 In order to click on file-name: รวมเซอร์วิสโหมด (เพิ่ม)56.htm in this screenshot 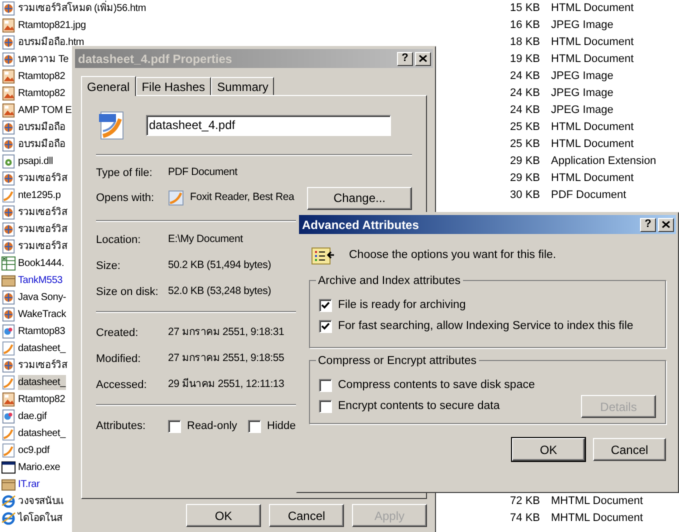, I will do `click(82, 8)`.